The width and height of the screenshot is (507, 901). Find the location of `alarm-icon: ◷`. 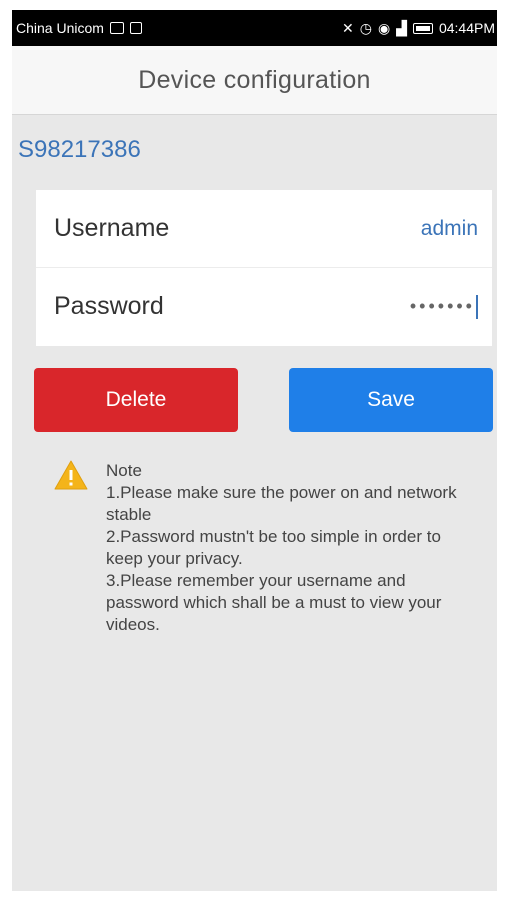

alarm-icon: ◷ is located at coordinates (365, 28).